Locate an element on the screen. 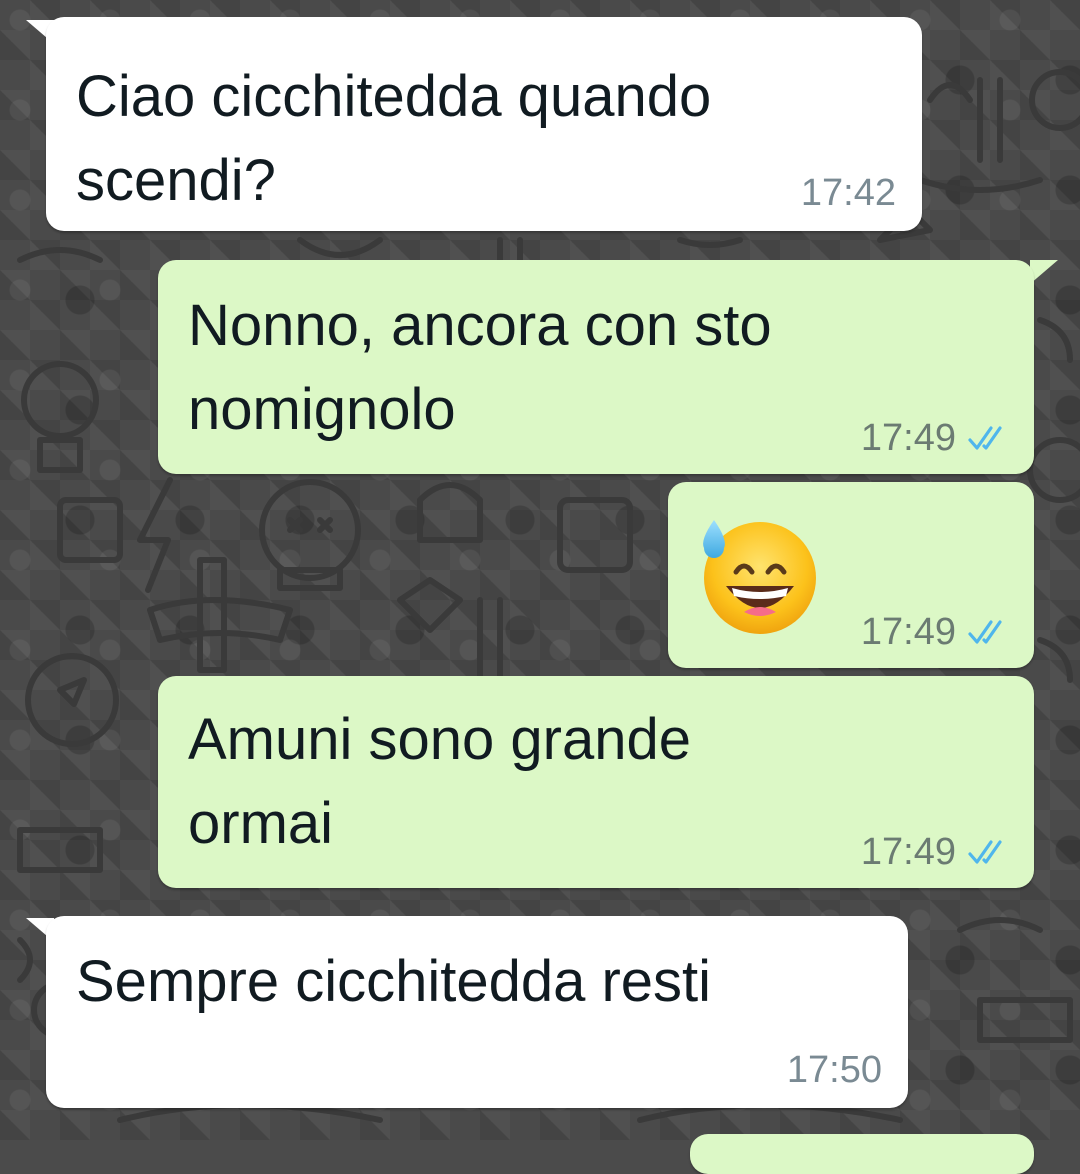  outgoing-bubble-tail is located at coordinates (1044, 272).